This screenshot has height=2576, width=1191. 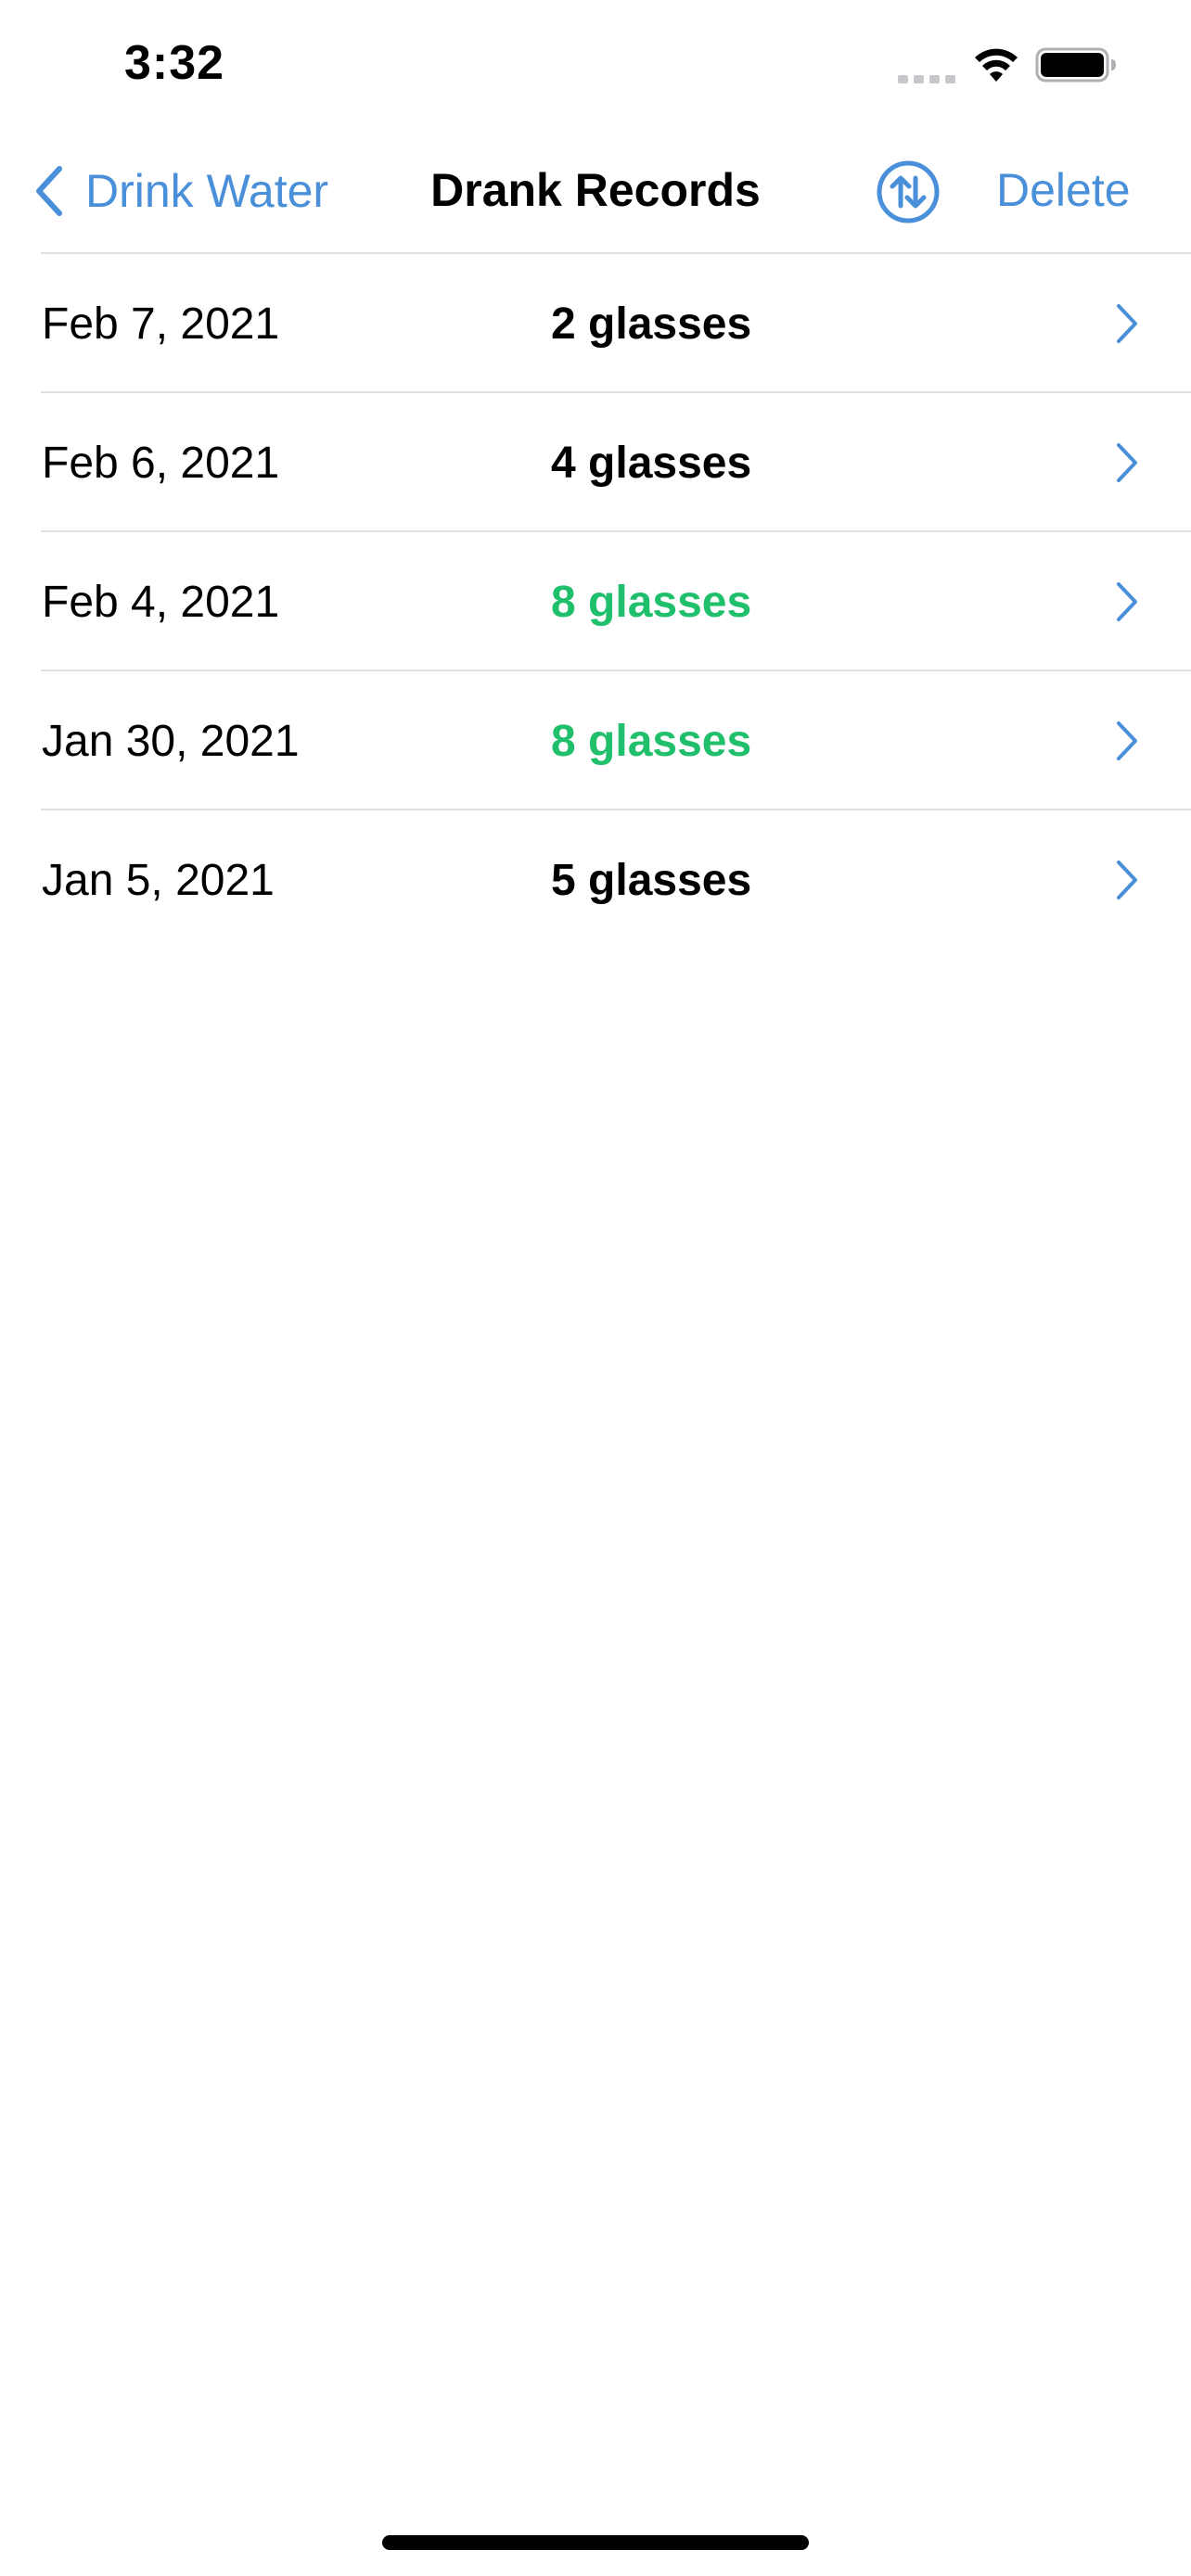 I want to click on record-amount: 4 glasses, so click(x=651, y=463).